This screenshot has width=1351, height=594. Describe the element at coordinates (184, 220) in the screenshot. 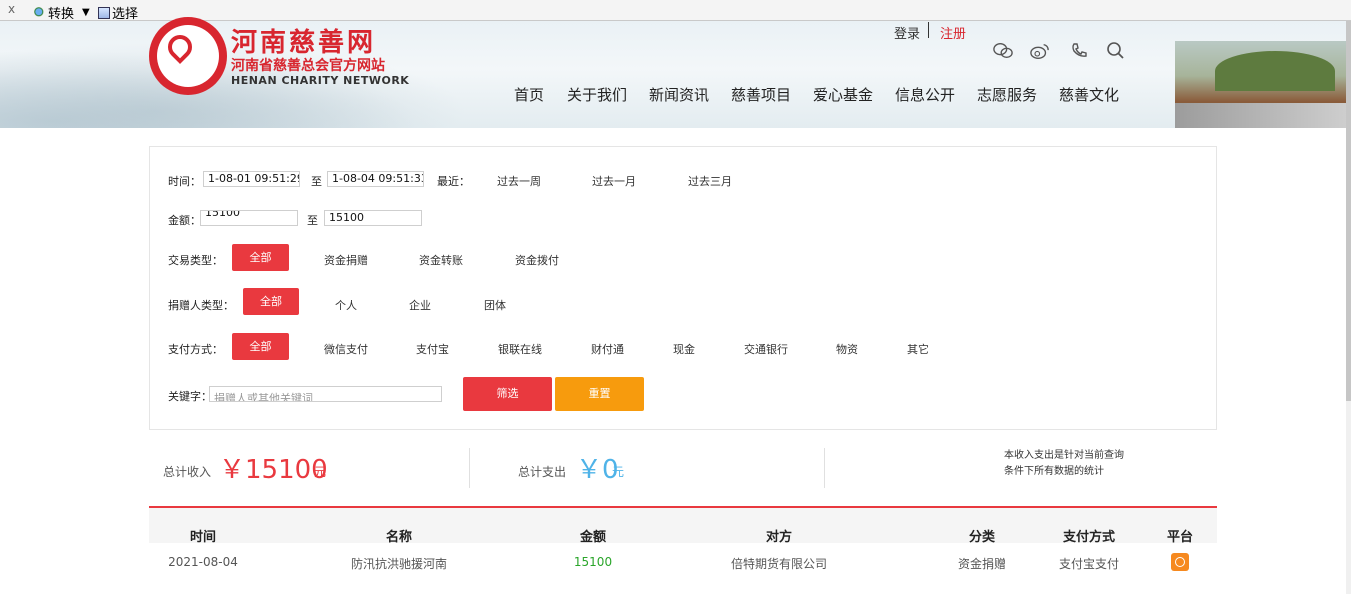

I see `amount-label: 金额：` at that location.